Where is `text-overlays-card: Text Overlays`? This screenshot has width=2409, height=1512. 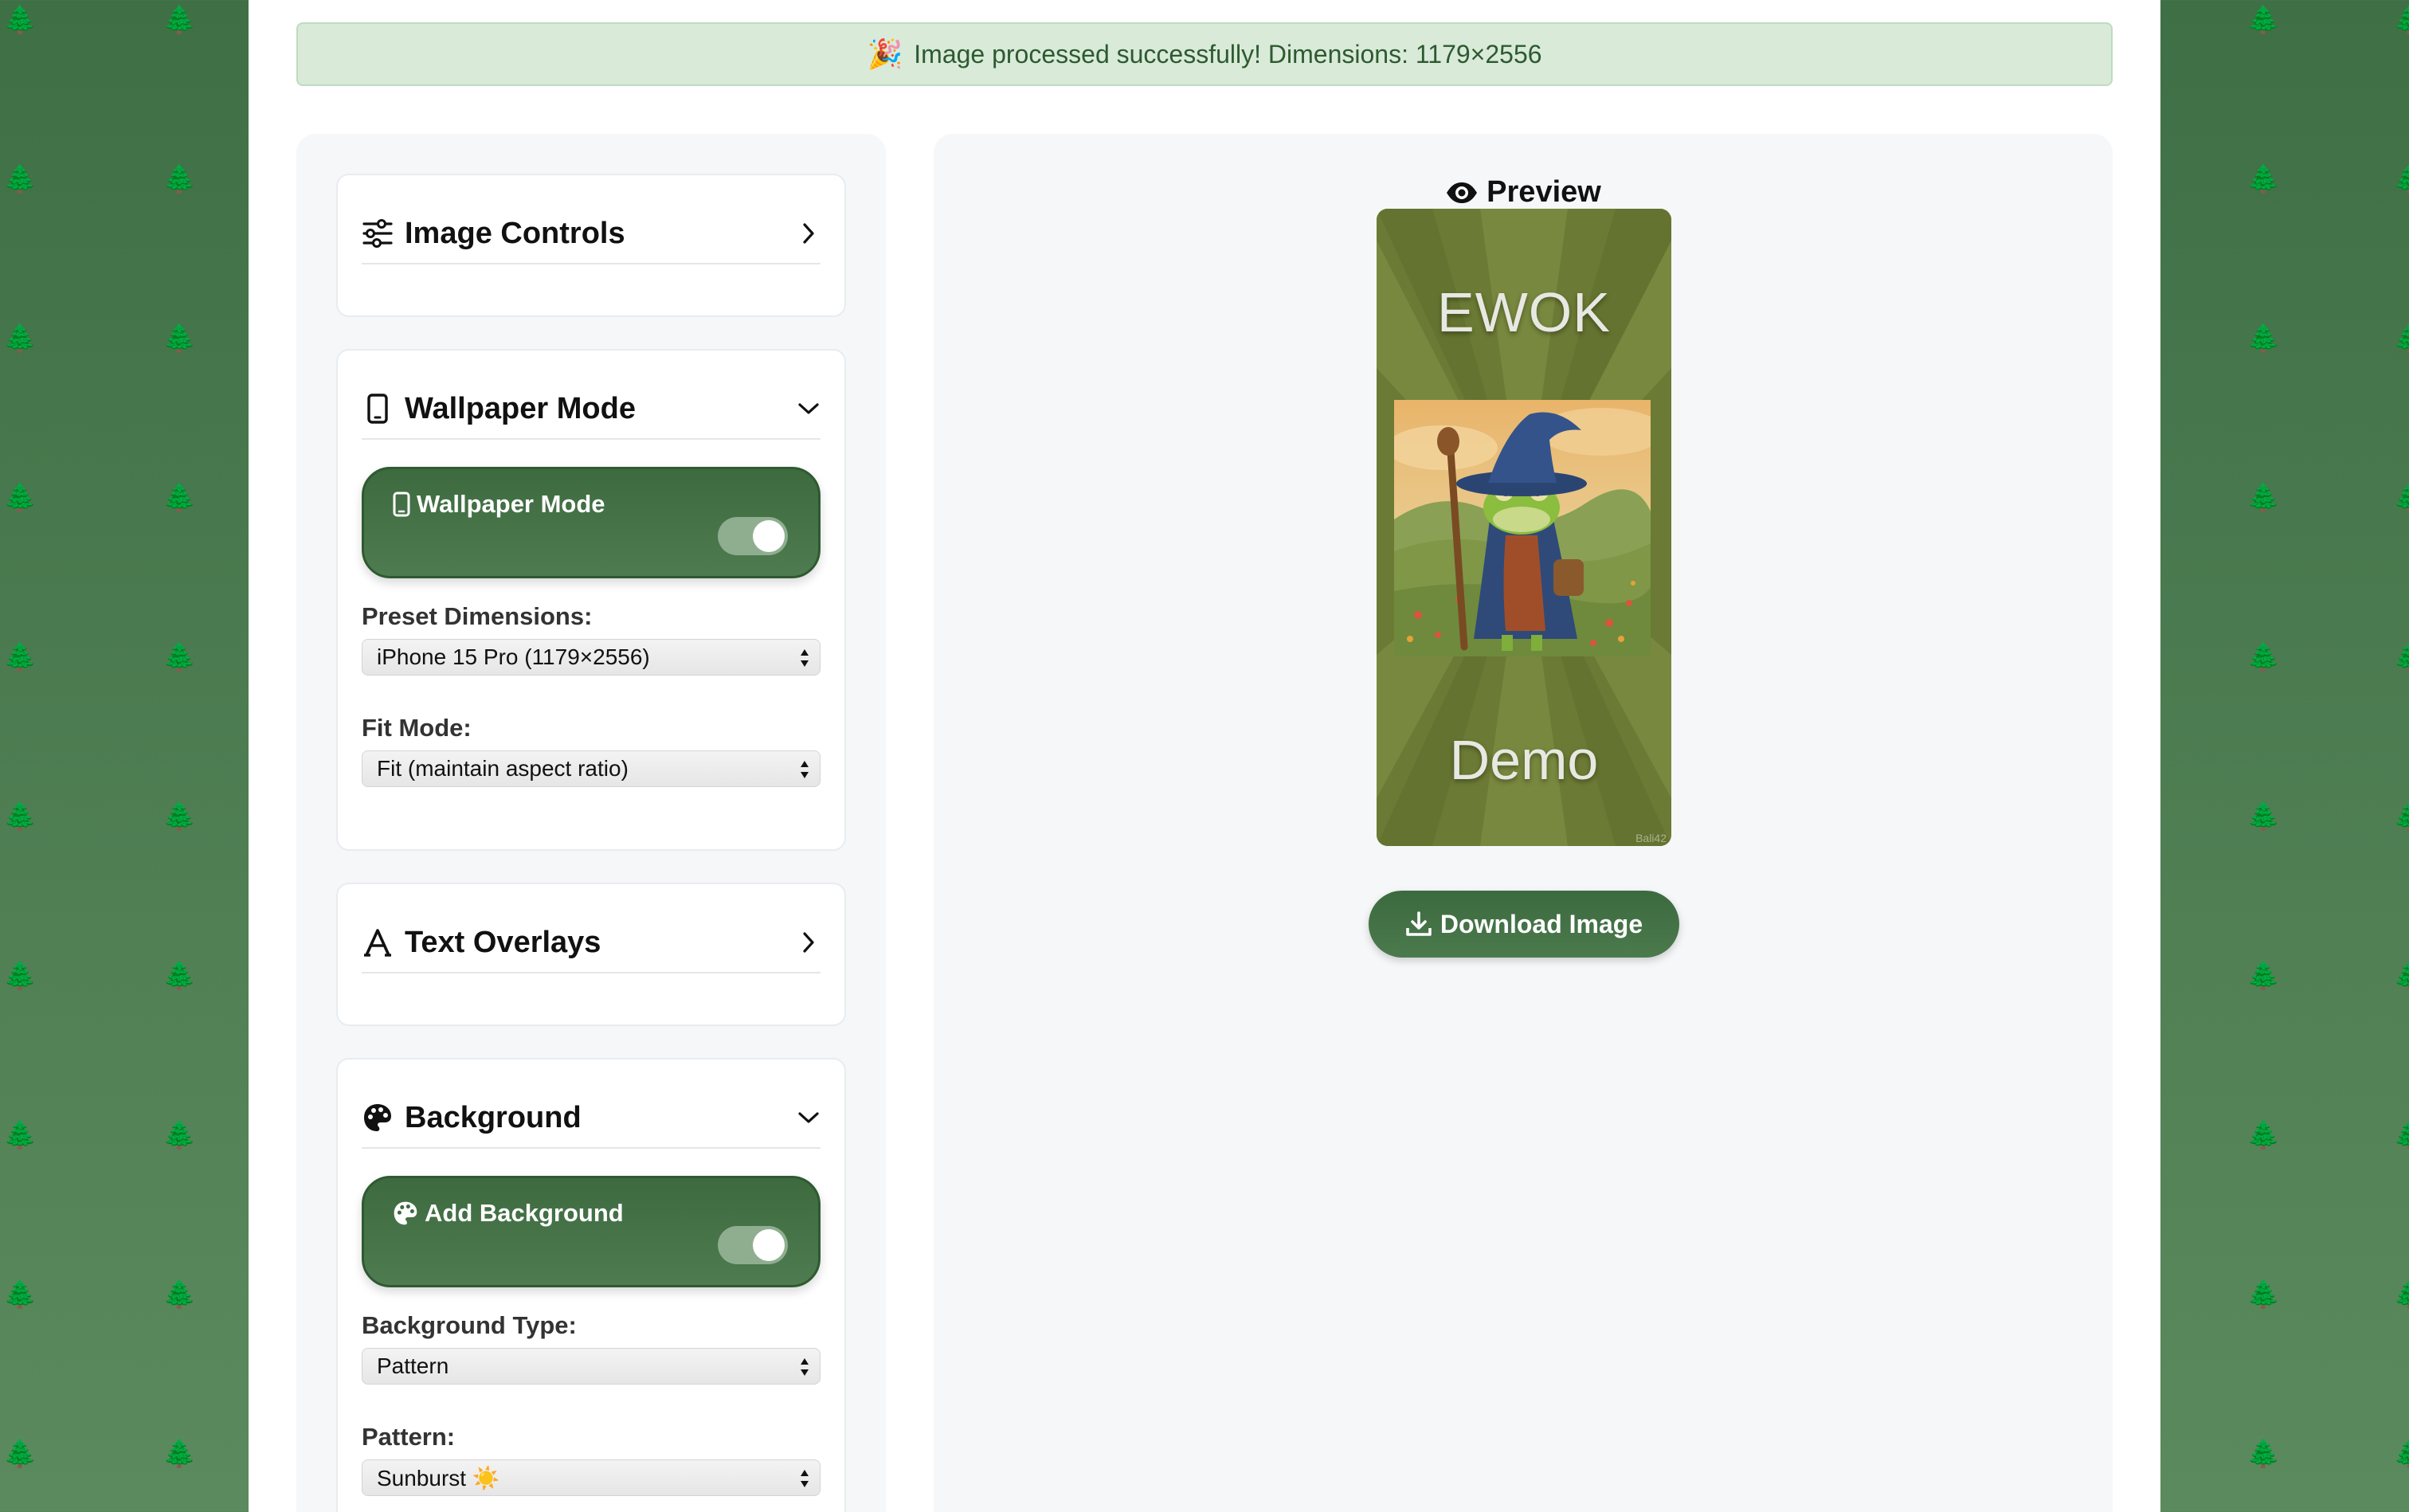
text-overlays-card: Text Overlays is located at coordinates (591, 954).